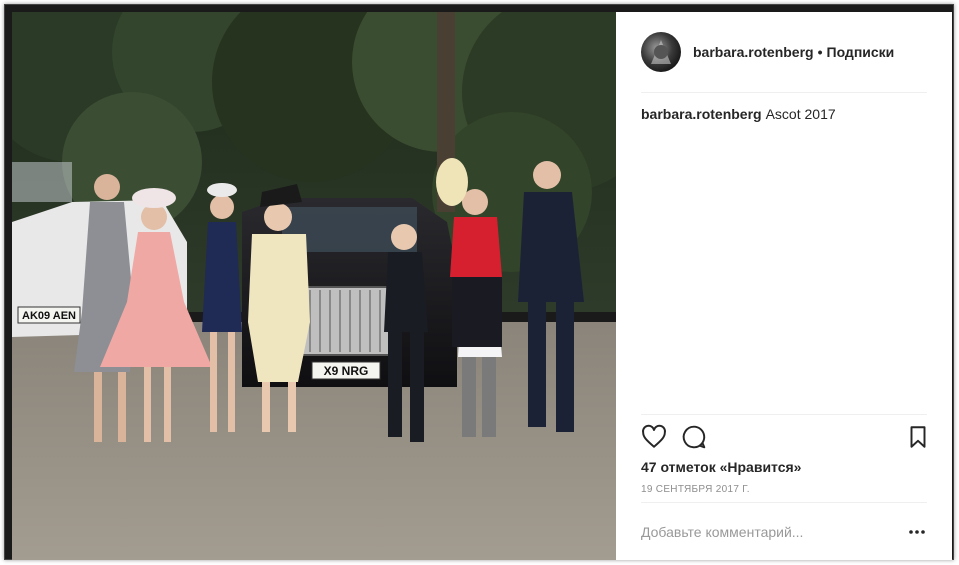  I want to click on comment-button, so click(694, 437).